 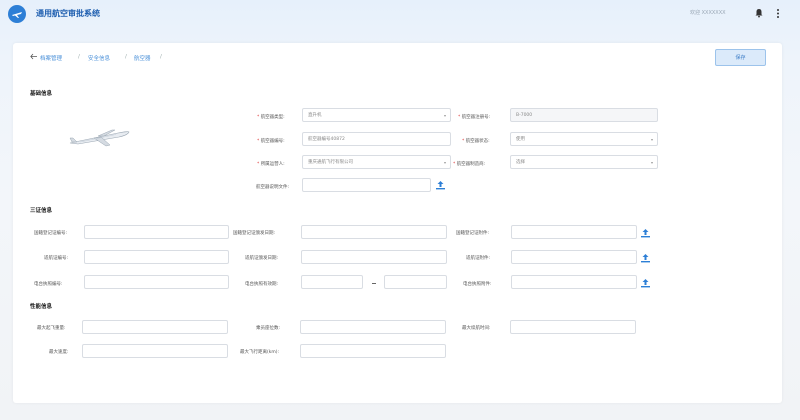 I want to click on endurance-label: 最大续航时间:, so click(x=476, y=328).